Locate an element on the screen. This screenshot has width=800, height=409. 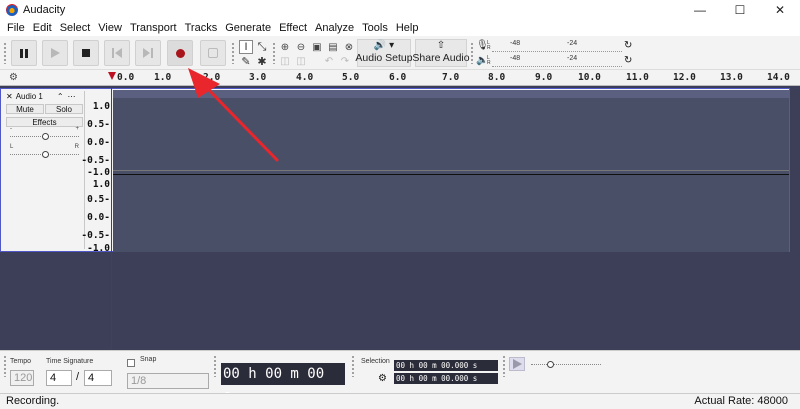
title-bar: Audacity — ☐ ✕ is located at coordinates (400, 10).